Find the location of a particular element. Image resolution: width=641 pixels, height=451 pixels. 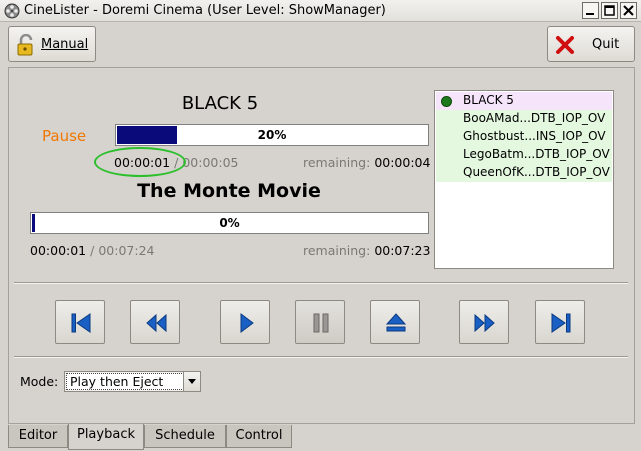

chevron-down-icon is located at coordinates (192, 381).